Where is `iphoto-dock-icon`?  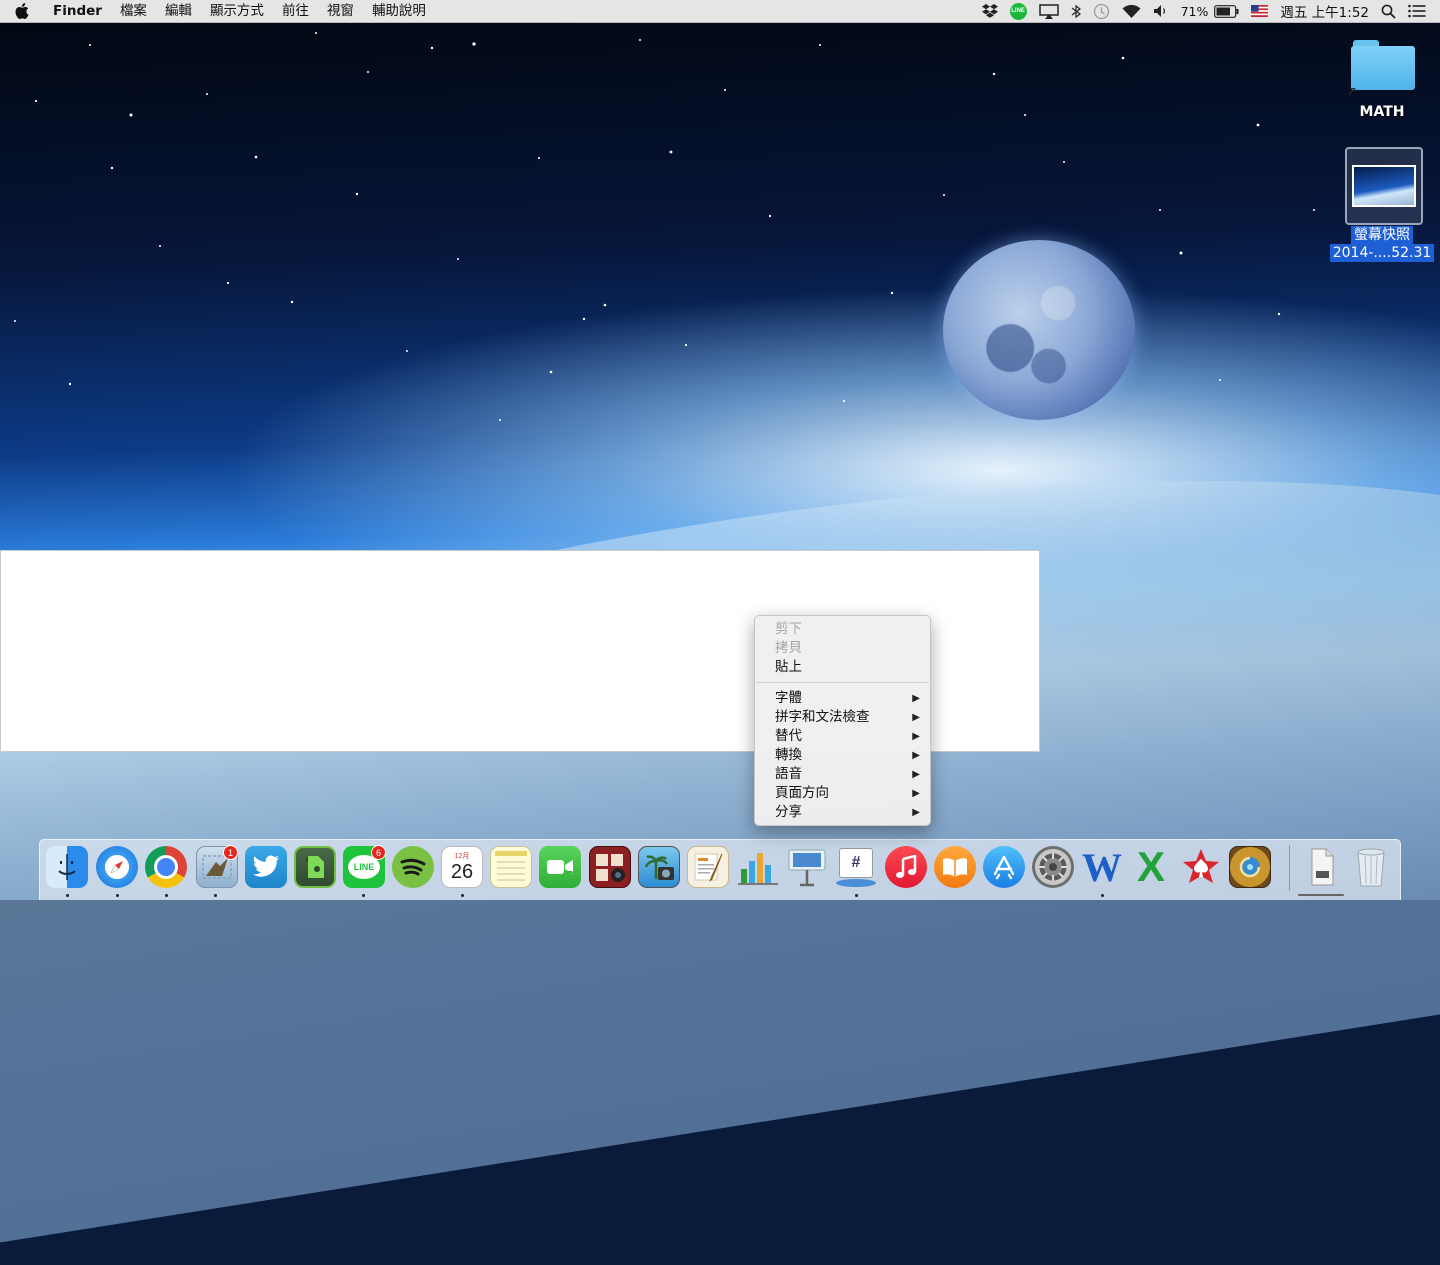
iphoto-dock-icon is located at coordinates (659, 867).